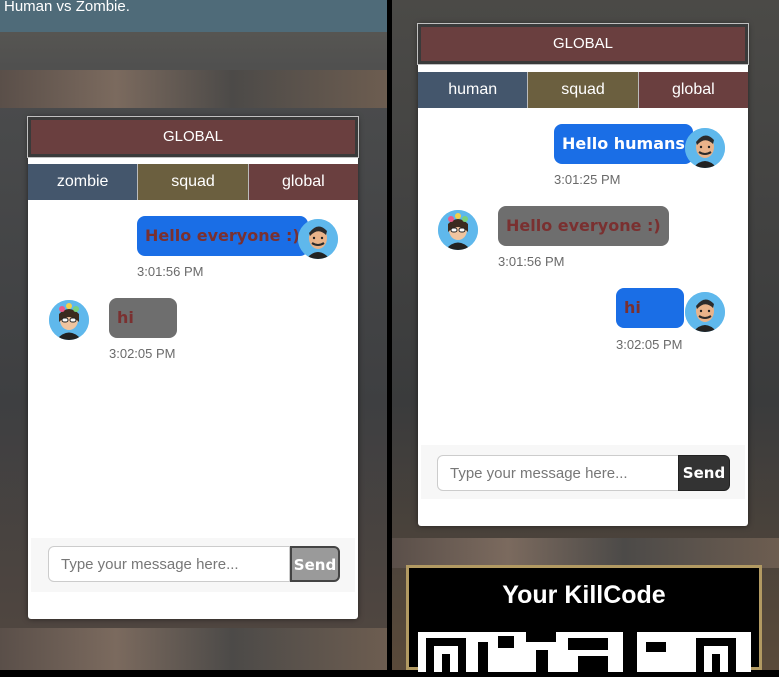 Image resolution: width=779 pixels, height=677 pixels. What do you see at coordinates (584, 652) in the screenshot?
I see `killcode-qr` at bounding box center [584, 652].